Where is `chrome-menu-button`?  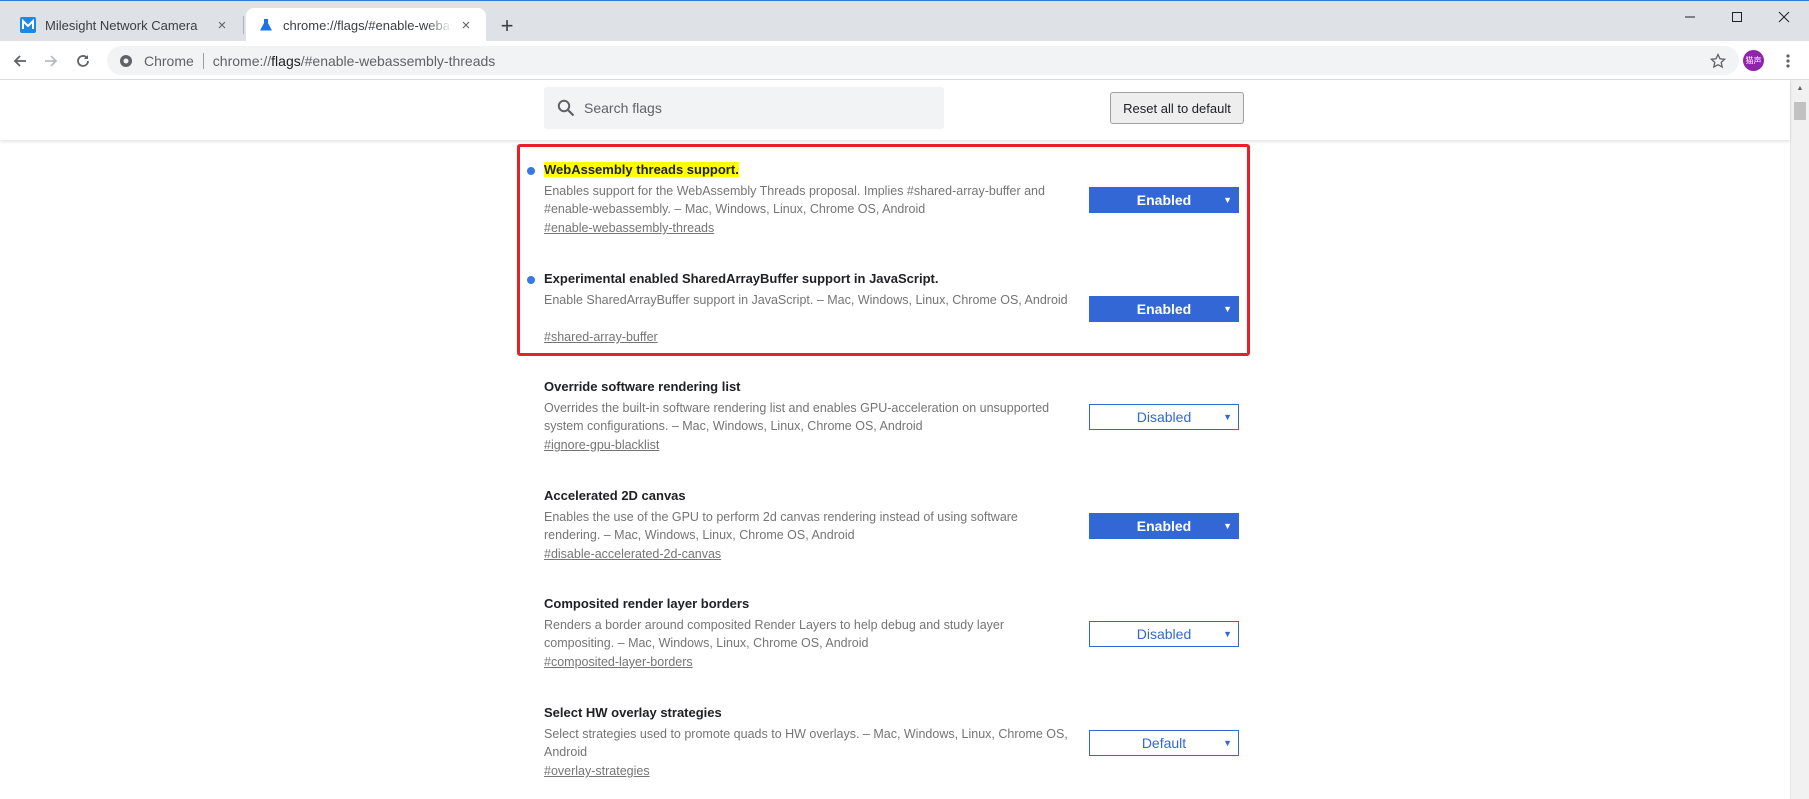 chrome-menu-button is located at coordinates (1788, 61).